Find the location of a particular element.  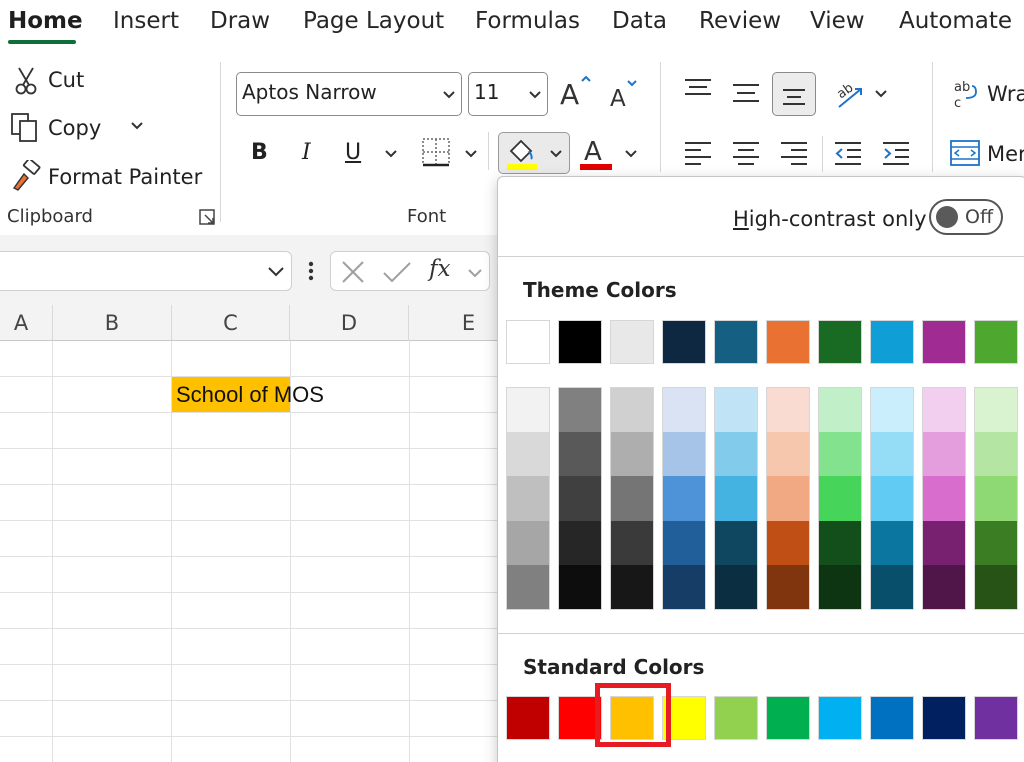

font-family-select: Aptos Narrow is located at coordinates (349, 94).